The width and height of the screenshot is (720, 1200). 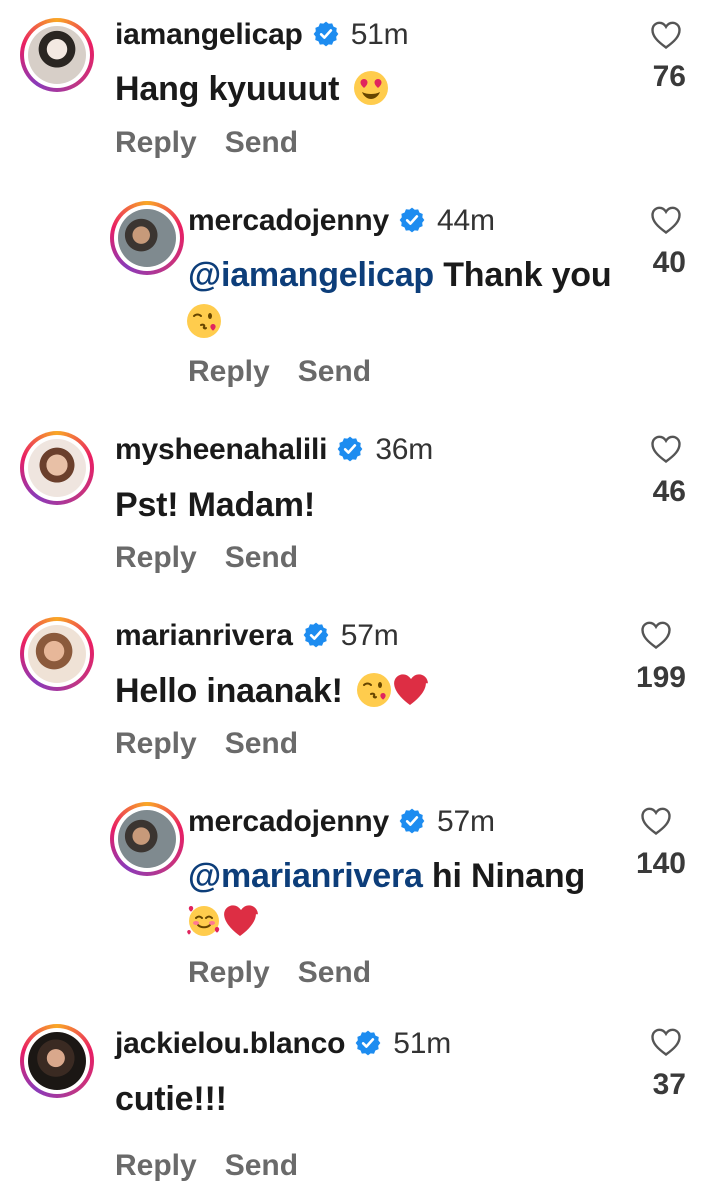 I want to click on comment-body: cutie!!!, so click(x=171, y=1099).